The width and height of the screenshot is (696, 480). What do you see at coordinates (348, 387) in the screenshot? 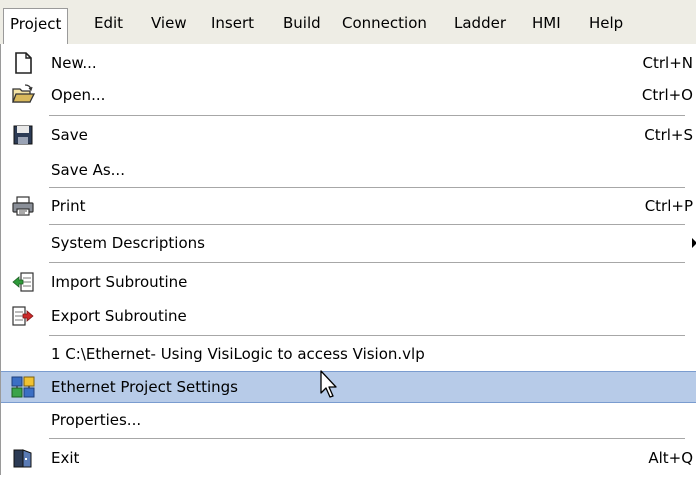
I see `menu-item-ethernet-project-settings: Ethernet Project Settings` at bounding box center [348, 387].